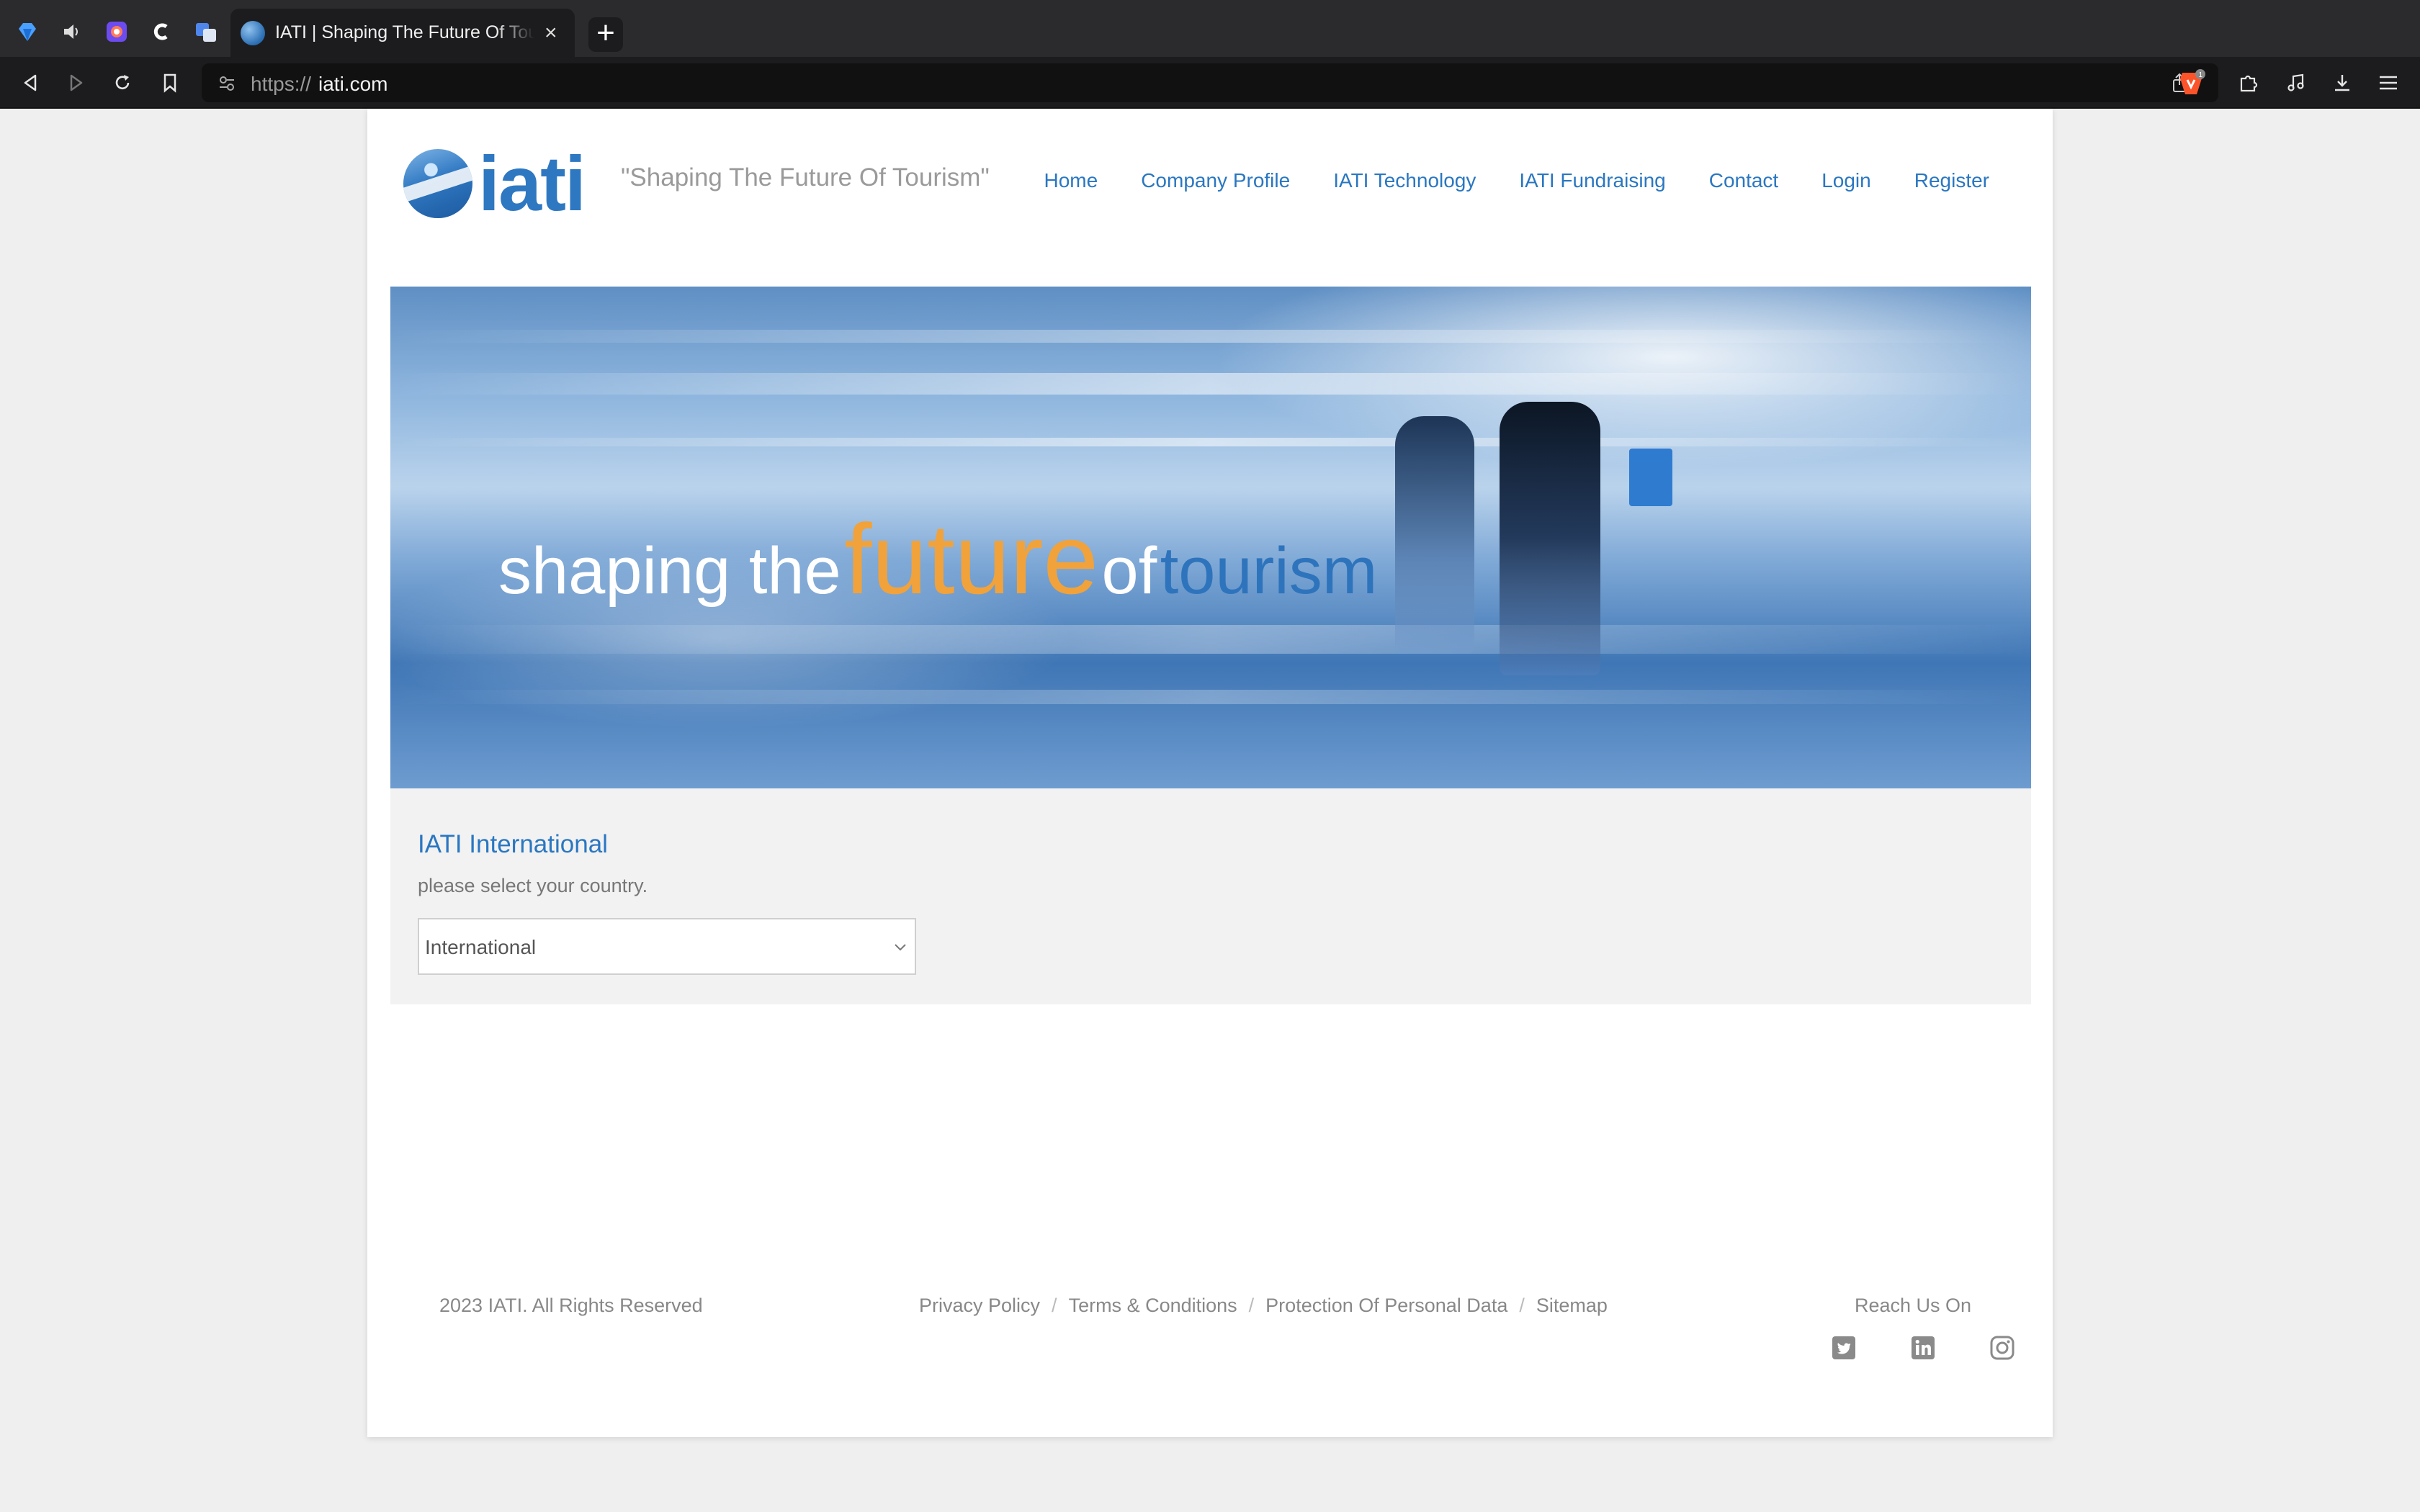  What do you see at coordinates (438, 183) in the screenshot?
I see `globe-logo-icon` at bounding box center [438, 183].